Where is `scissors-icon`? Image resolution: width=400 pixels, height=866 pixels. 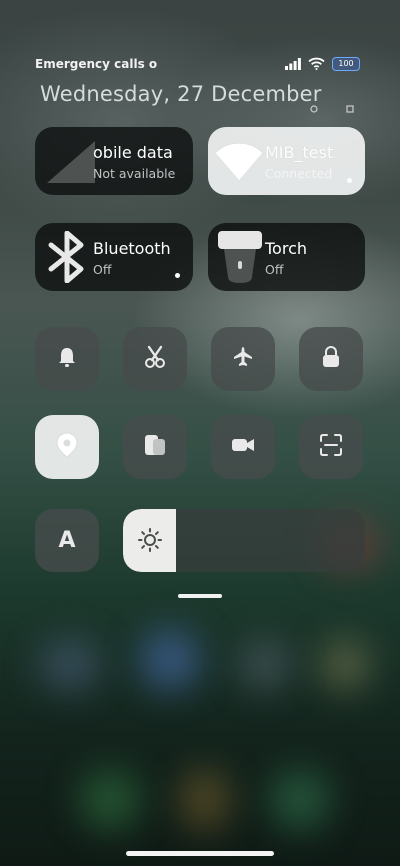 scissors-icon is located at coordinates (155, 359).